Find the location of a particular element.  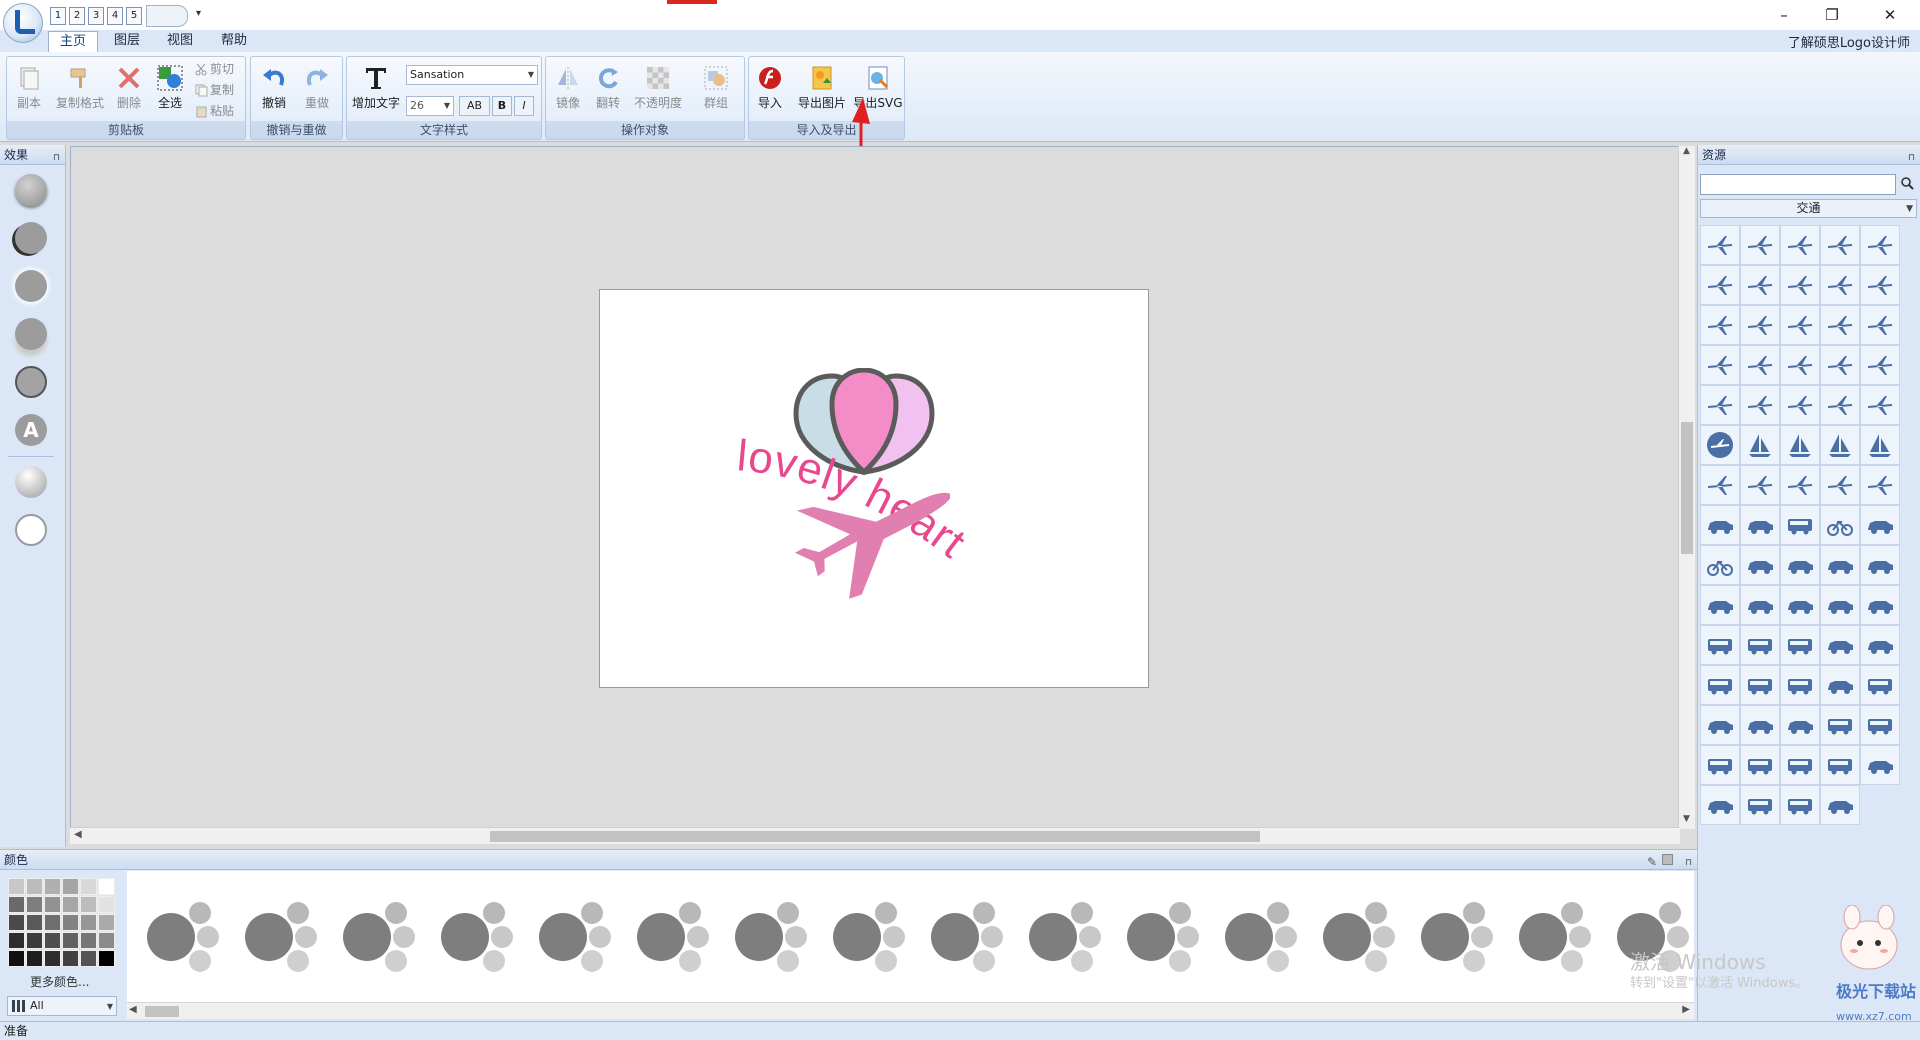

paste-button: 粘贴 is located at coordinates (214, 111).